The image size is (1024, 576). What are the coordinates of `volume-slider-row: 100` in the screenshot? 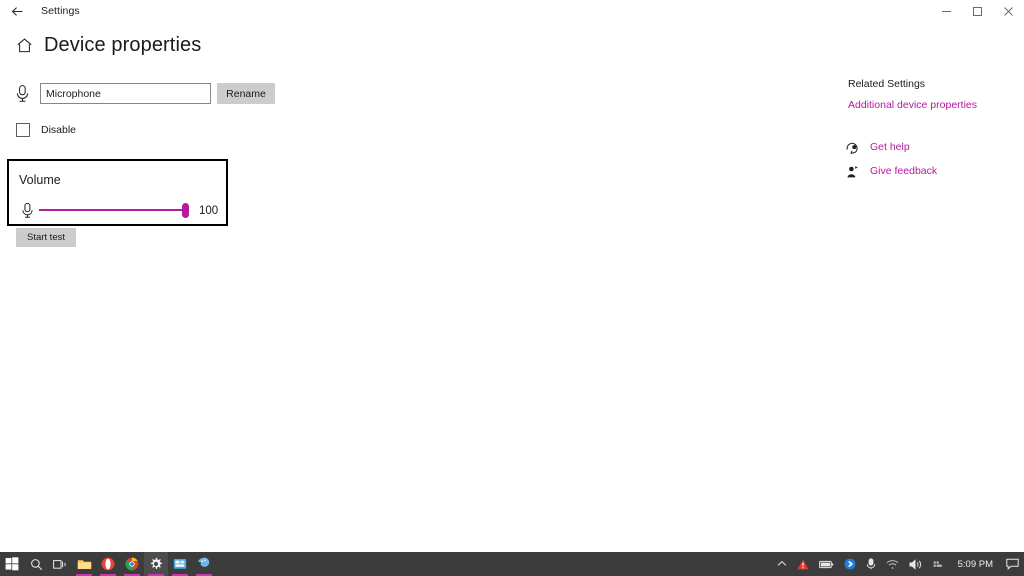 It's located at (119, 210).